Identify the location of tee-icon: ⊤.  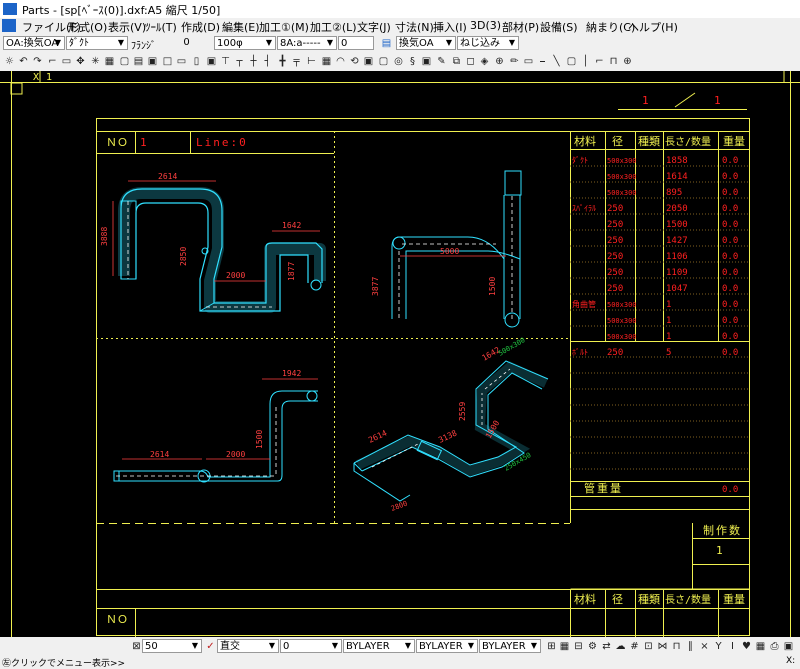
(225, 61).